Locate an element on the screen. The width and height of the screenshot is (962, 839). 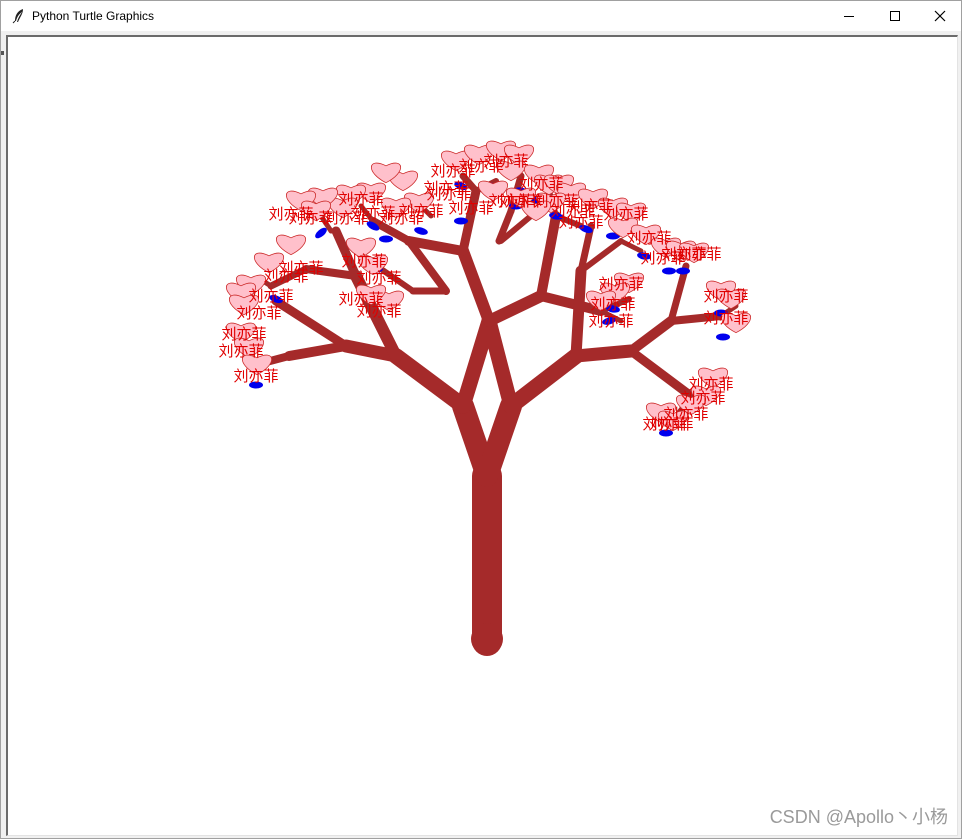
maximize-icon is located at coordinates (895, 16).